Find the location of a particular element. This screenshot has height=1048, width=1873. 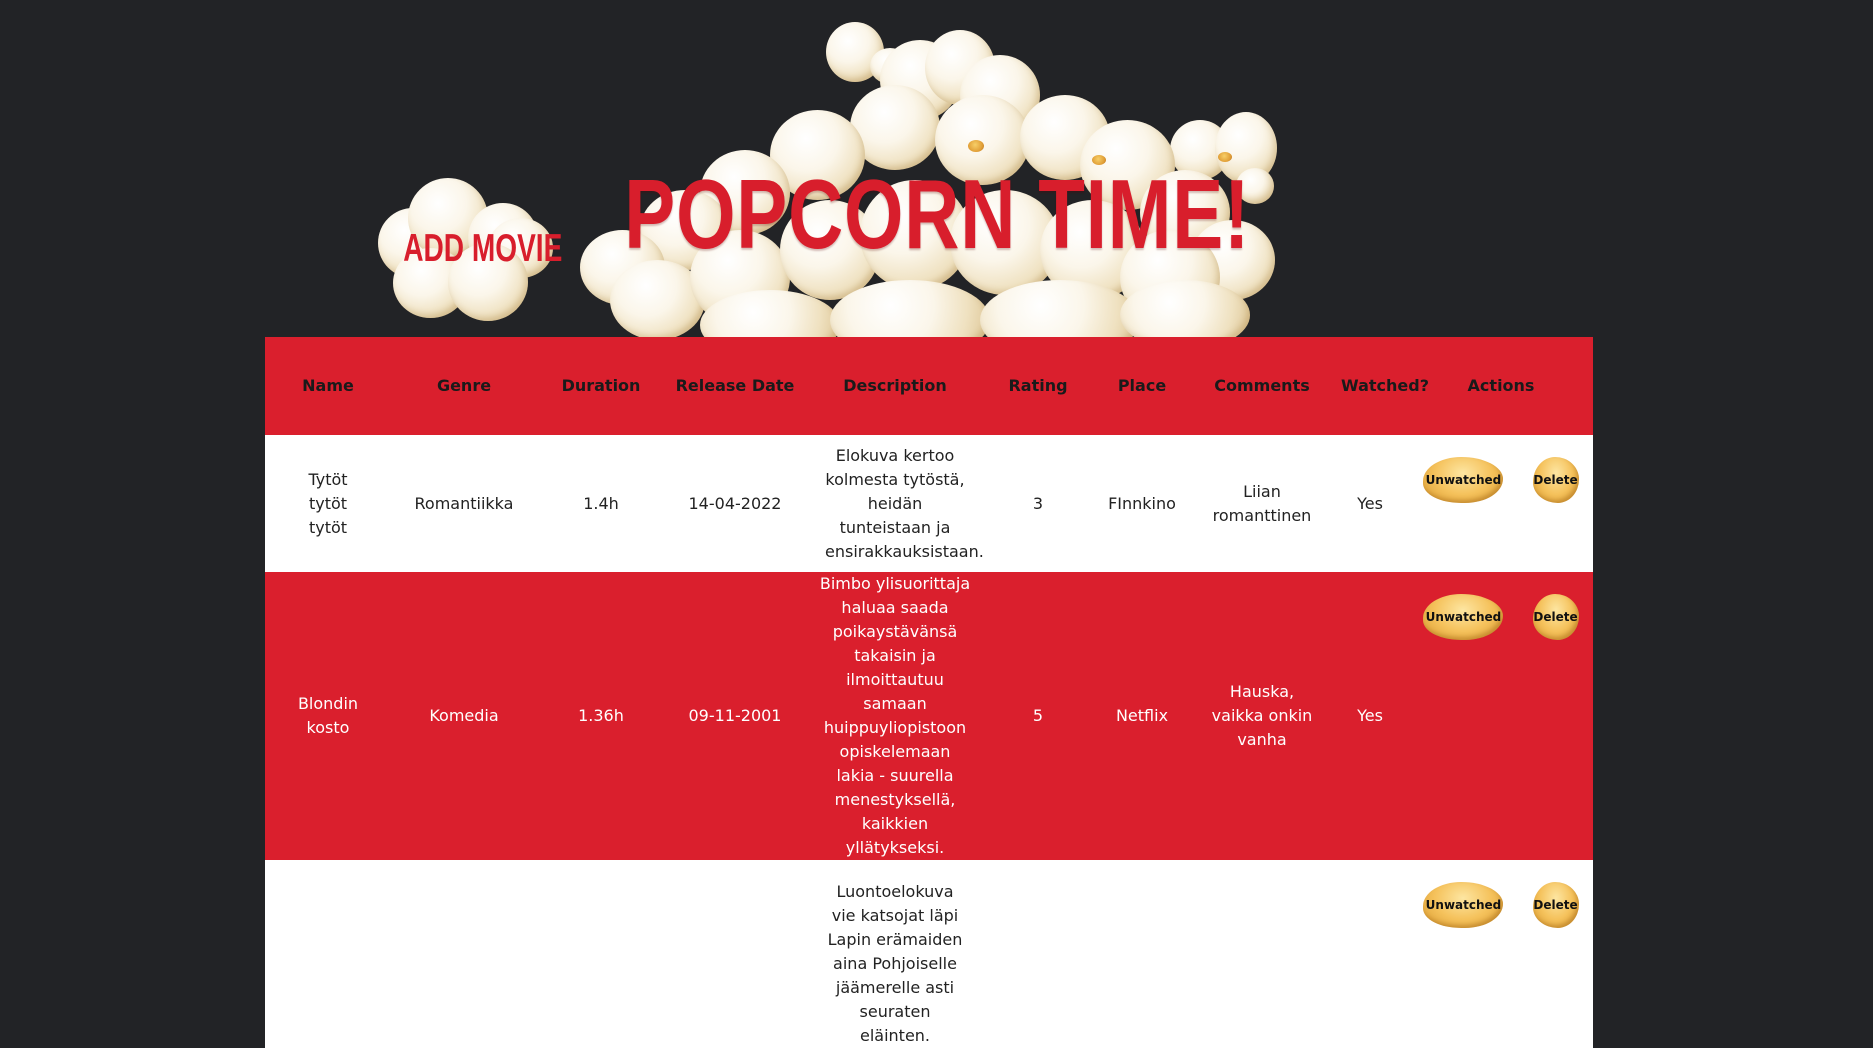

column-header-genre: Genre is located at coordinates (464, 386).